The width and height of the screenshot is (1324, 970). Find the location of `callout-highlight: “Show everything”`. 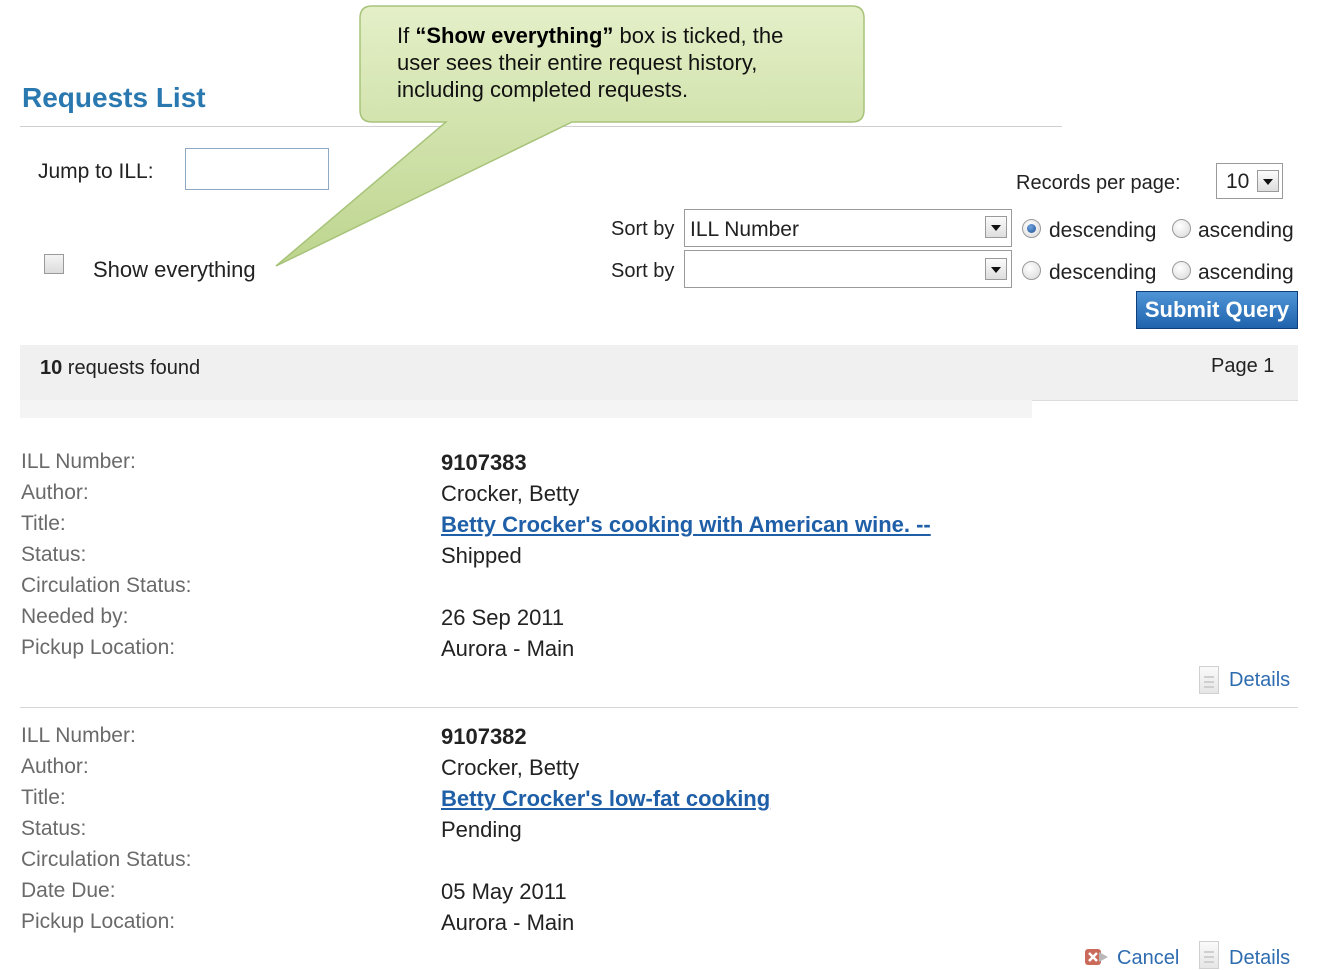

callout-highlight: “Show everything” is located at coordinates (514, 35).